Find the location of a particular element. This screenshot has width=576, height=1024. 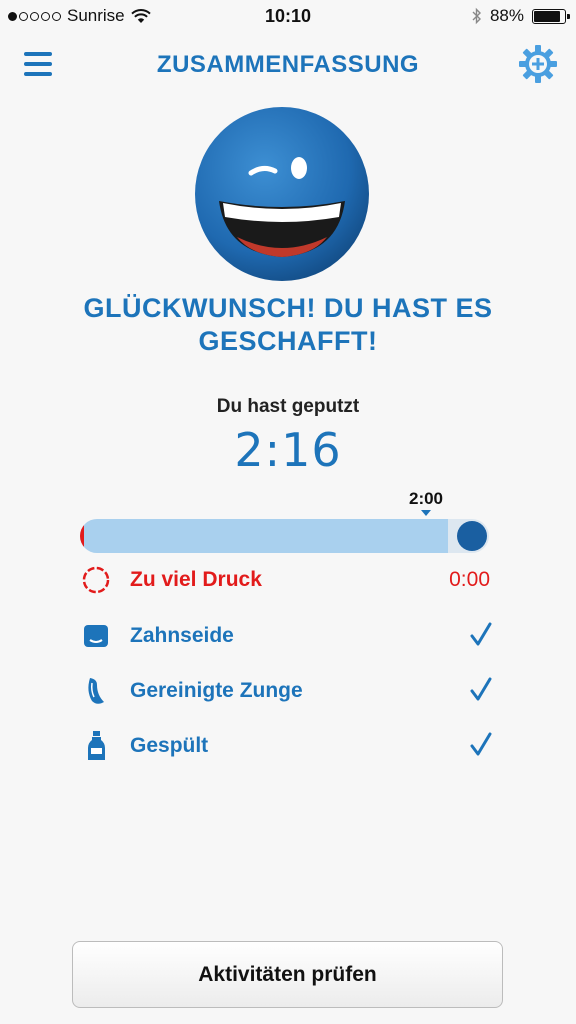

status-bar: Sunrise 10:10 88% is located at coordinates (288, 17).